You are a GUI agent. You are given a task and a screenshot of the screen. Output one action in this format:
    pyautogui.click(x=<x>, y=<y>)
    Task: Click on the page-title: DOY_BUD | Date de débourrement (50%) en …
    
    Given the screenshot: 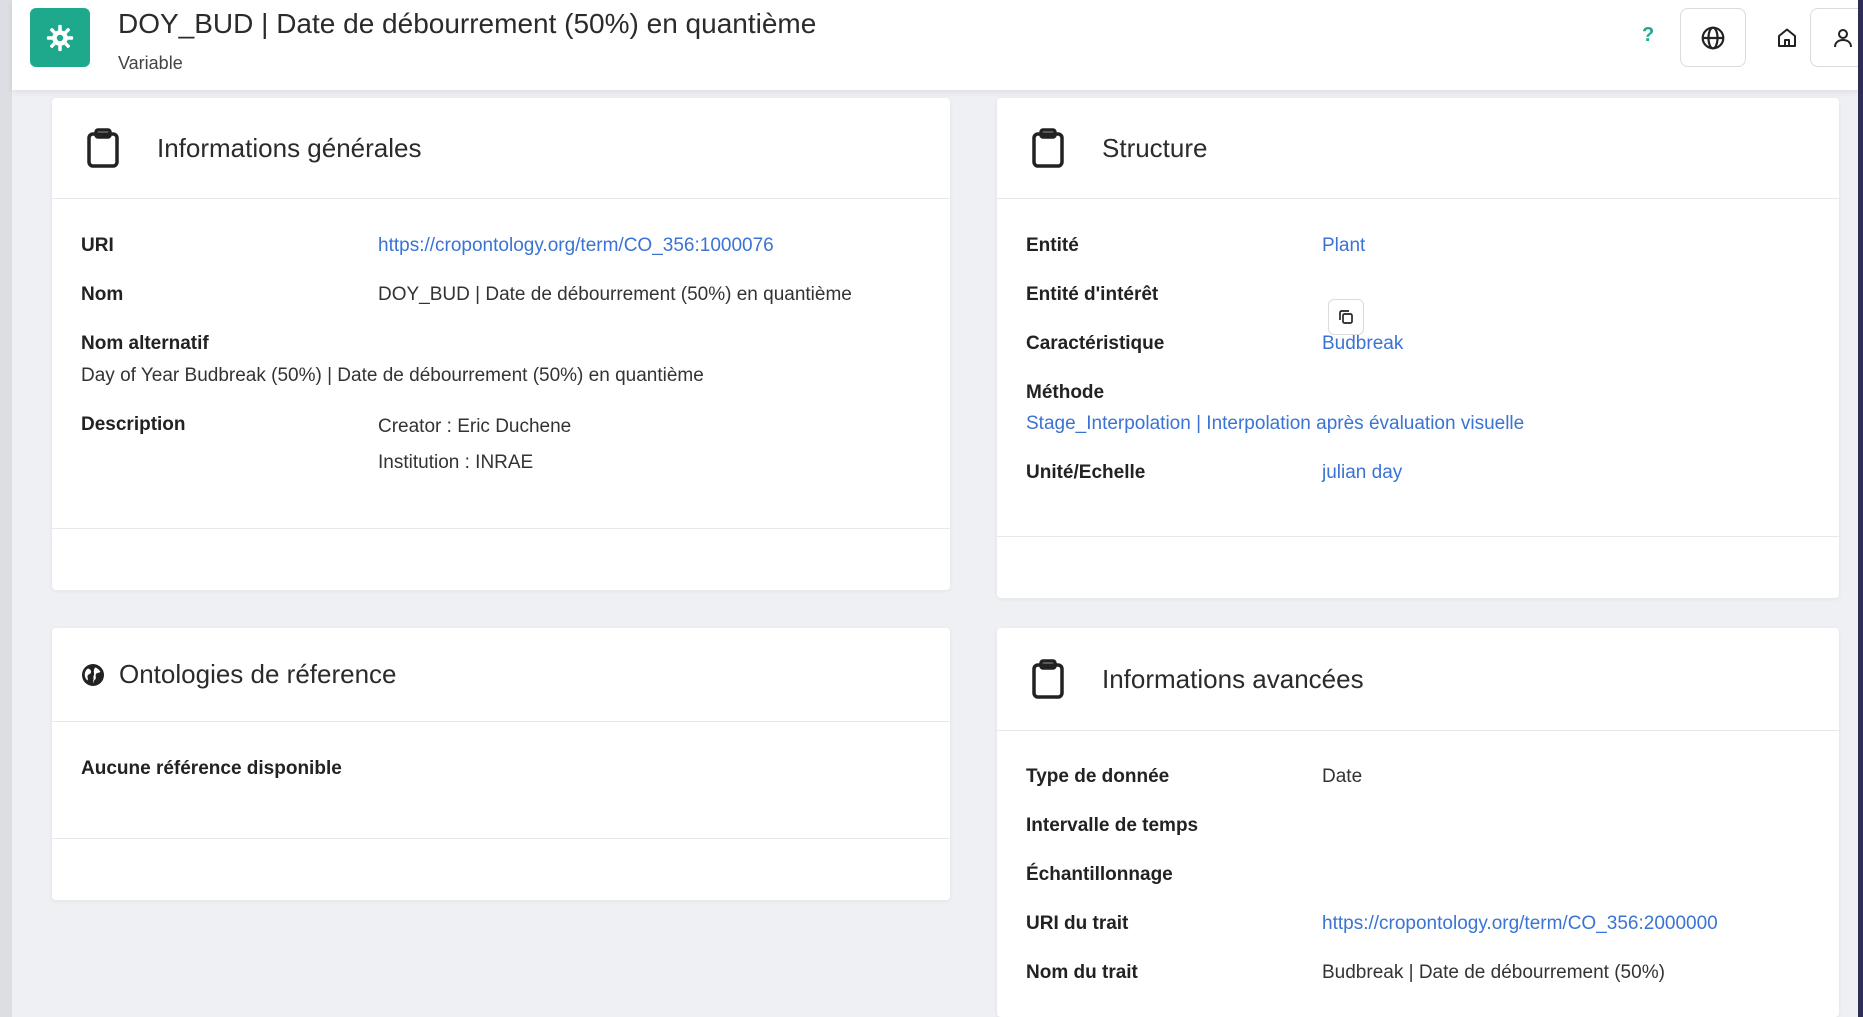 What is the action you would take?
    pyautogui.click(x=467, y=23)
    